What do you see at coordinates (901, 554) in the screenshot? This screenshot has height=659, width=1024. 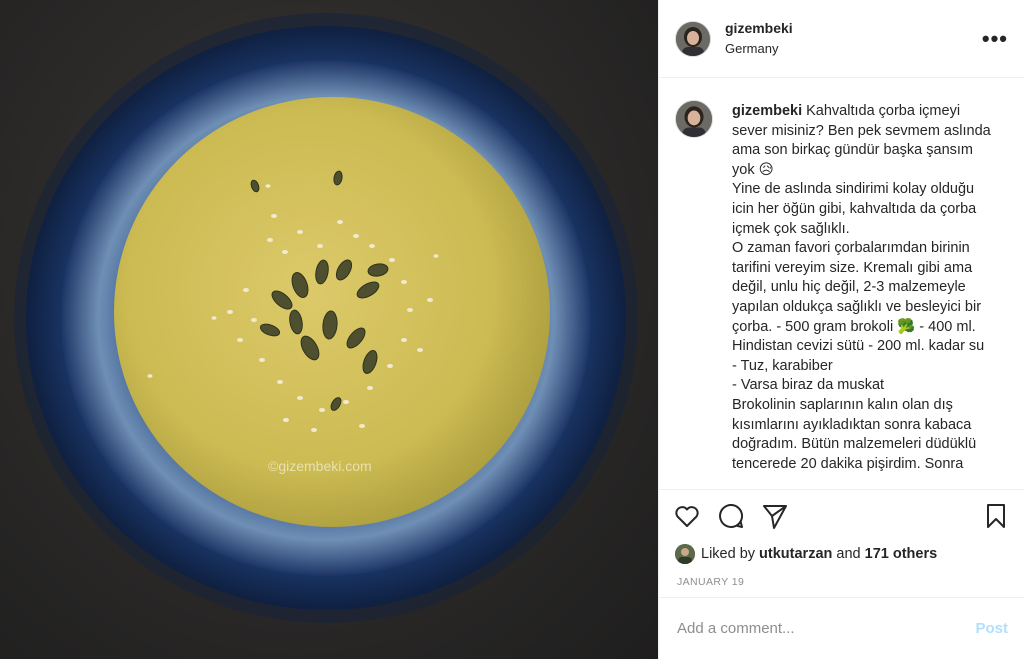 I see `likes-others-link: 171 others` at bounding box center [901, 554].